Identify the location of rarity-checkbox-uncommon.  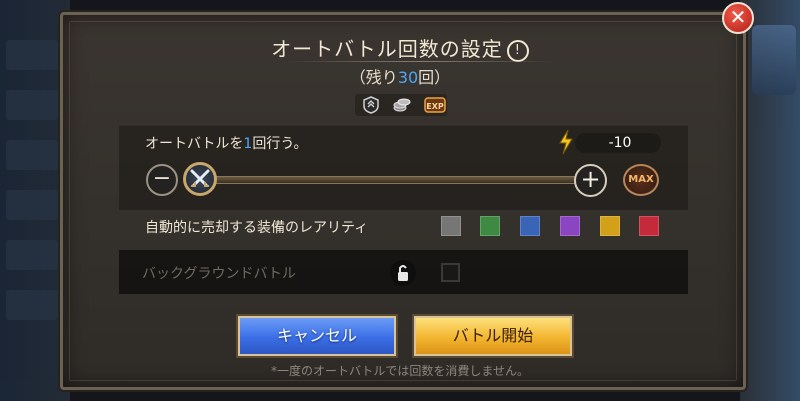
(490, 226).